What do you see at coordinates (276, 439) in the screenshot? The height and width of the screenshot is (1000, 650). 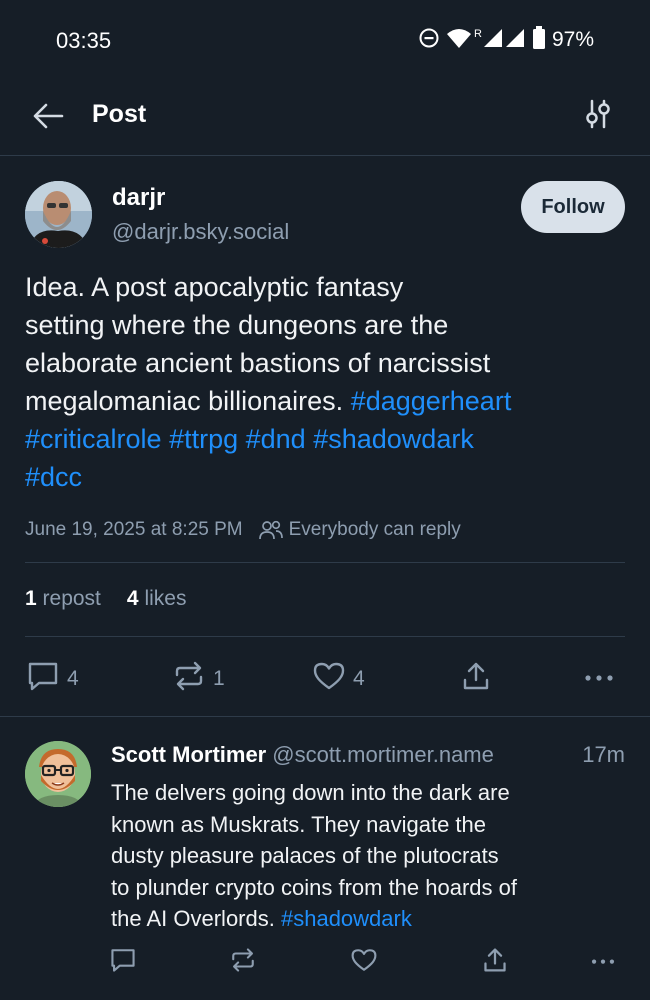 I see `hashtag-link: #dnd` at bounding box center [276, 439].